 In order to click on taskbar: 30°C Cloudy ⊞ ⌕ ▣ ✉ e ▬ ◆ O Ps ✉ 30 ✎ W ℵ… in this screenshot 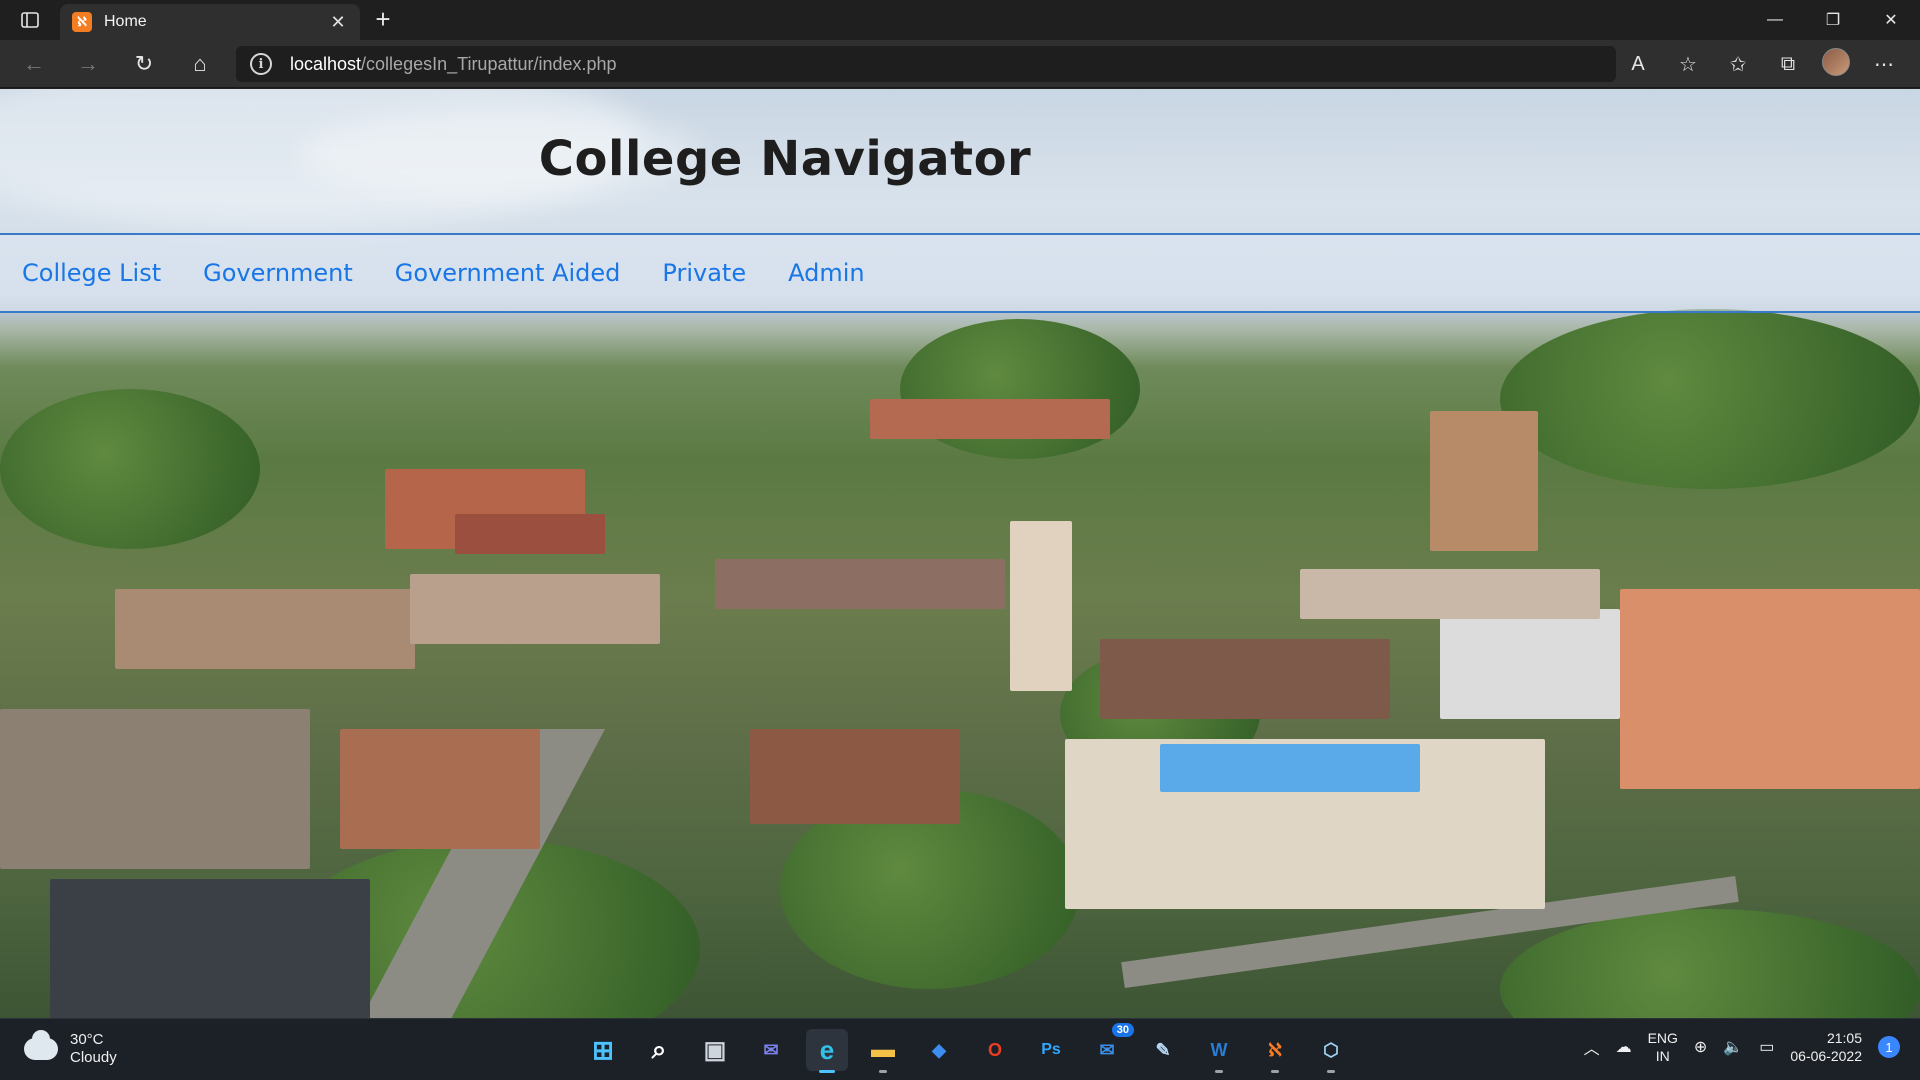, I will do `click(960, 1049)`.